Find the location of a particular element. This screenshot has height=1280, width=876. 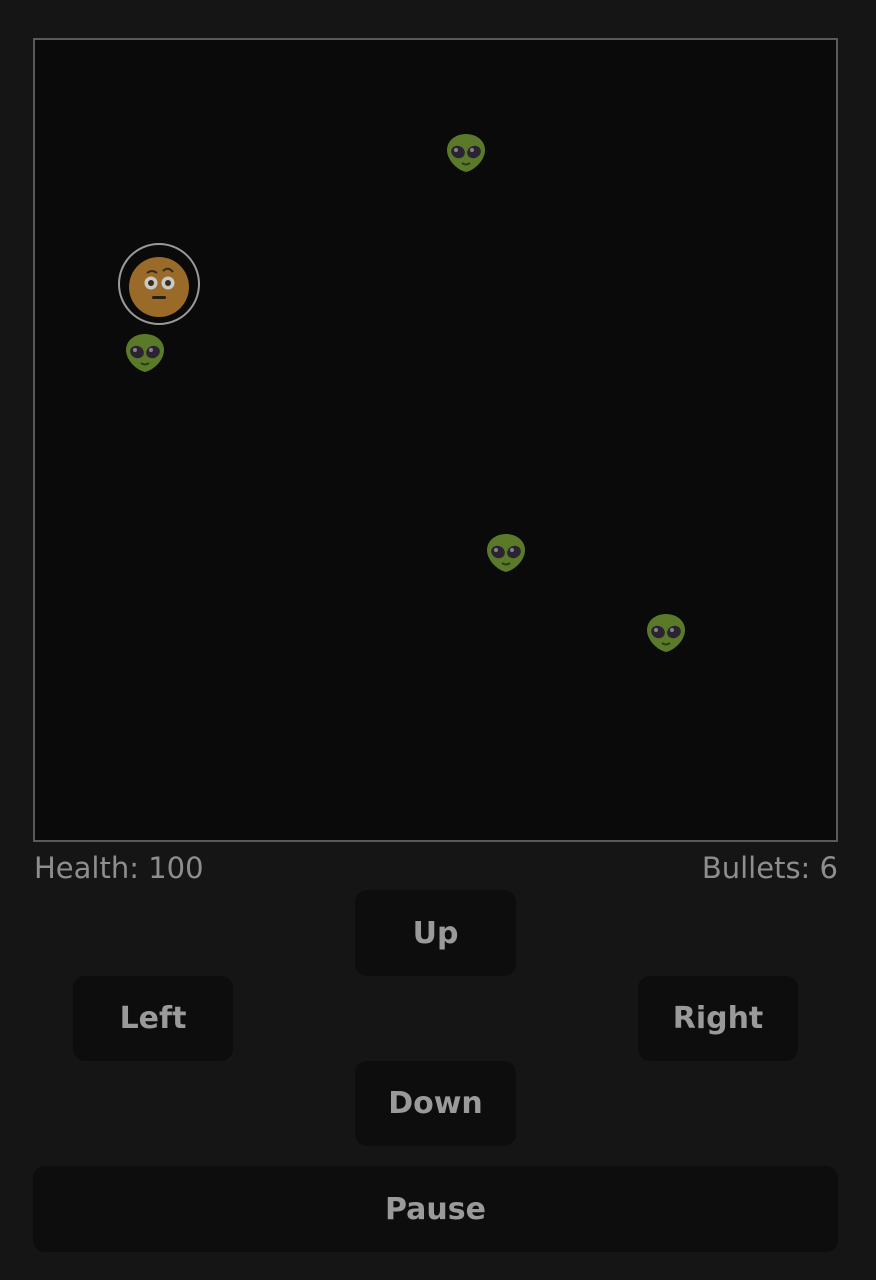

up-button: Up is located at coordinates (435, 933).